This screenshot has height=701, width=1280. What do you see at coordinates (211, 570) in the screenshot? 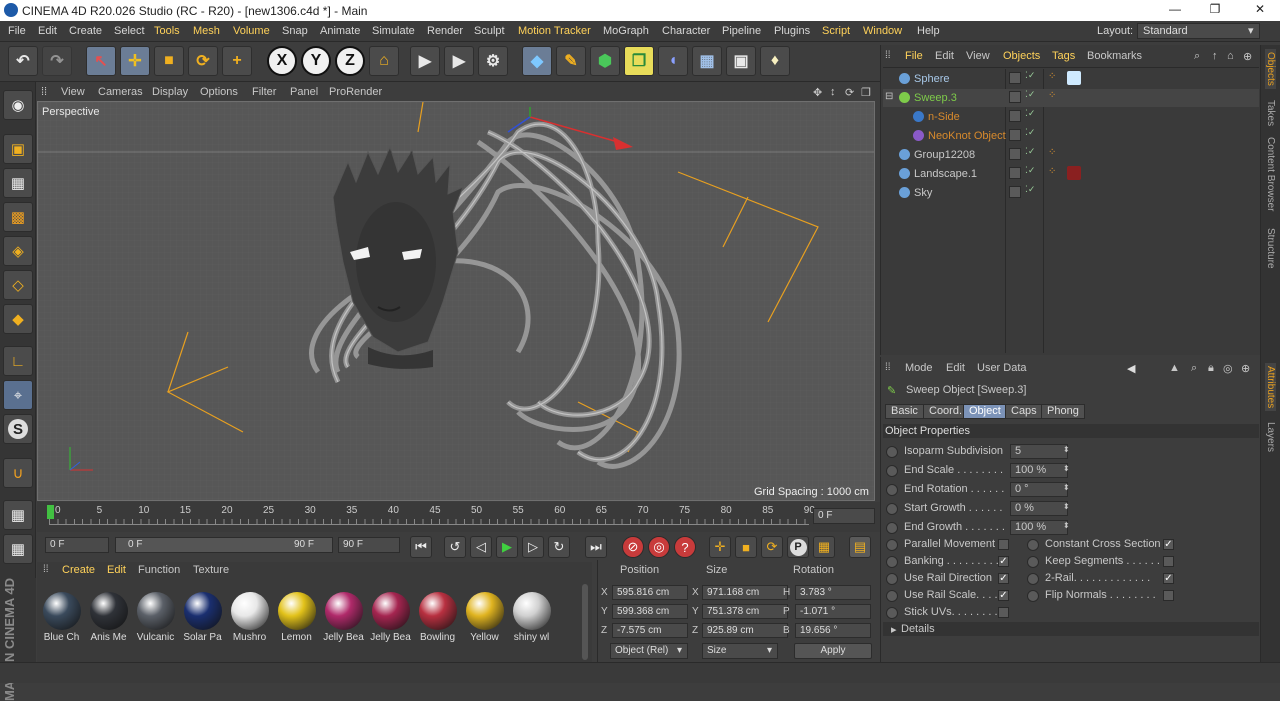
I see `material-menu-texture: Texture` at bounding box center [211, 570].